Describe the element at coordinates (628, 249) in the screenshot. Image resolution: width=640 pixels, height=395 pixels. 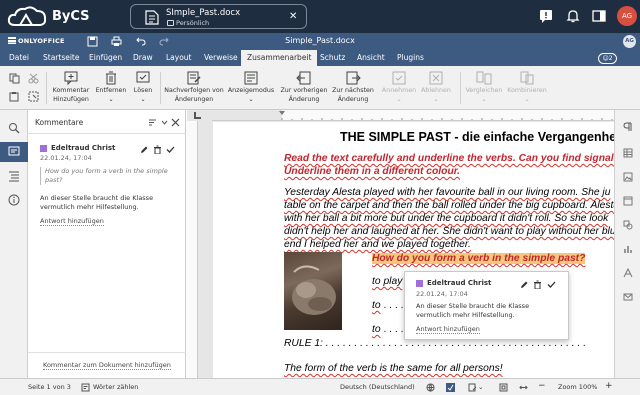
I see `chart-settings-icon` at that location.